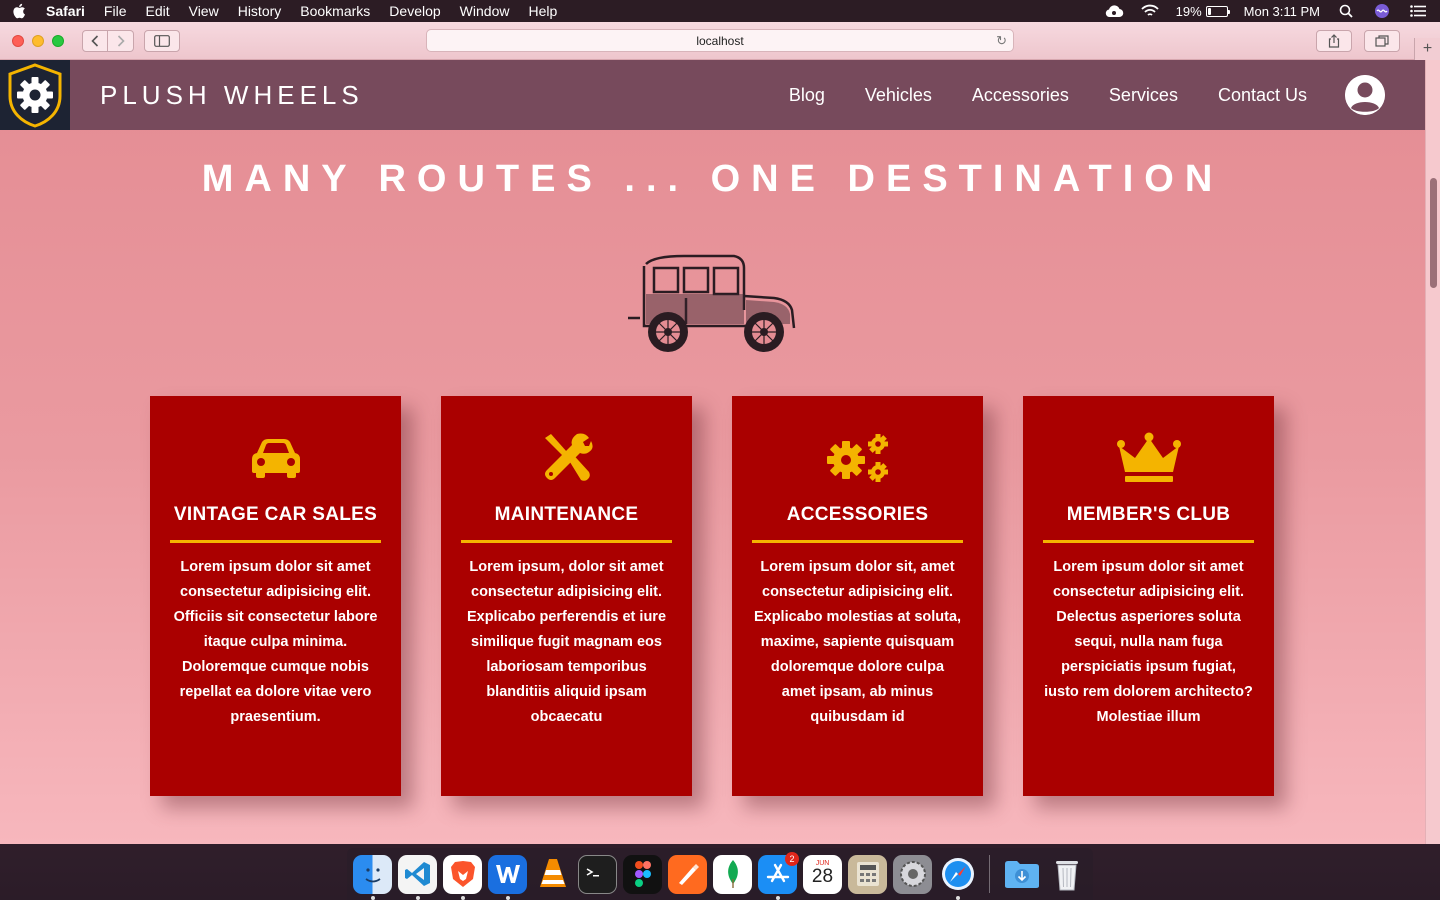  What do you see at coordinates (1143, 95) in the screenshot?
I see `nav-services: Services` at bounding box center [1143, 95].